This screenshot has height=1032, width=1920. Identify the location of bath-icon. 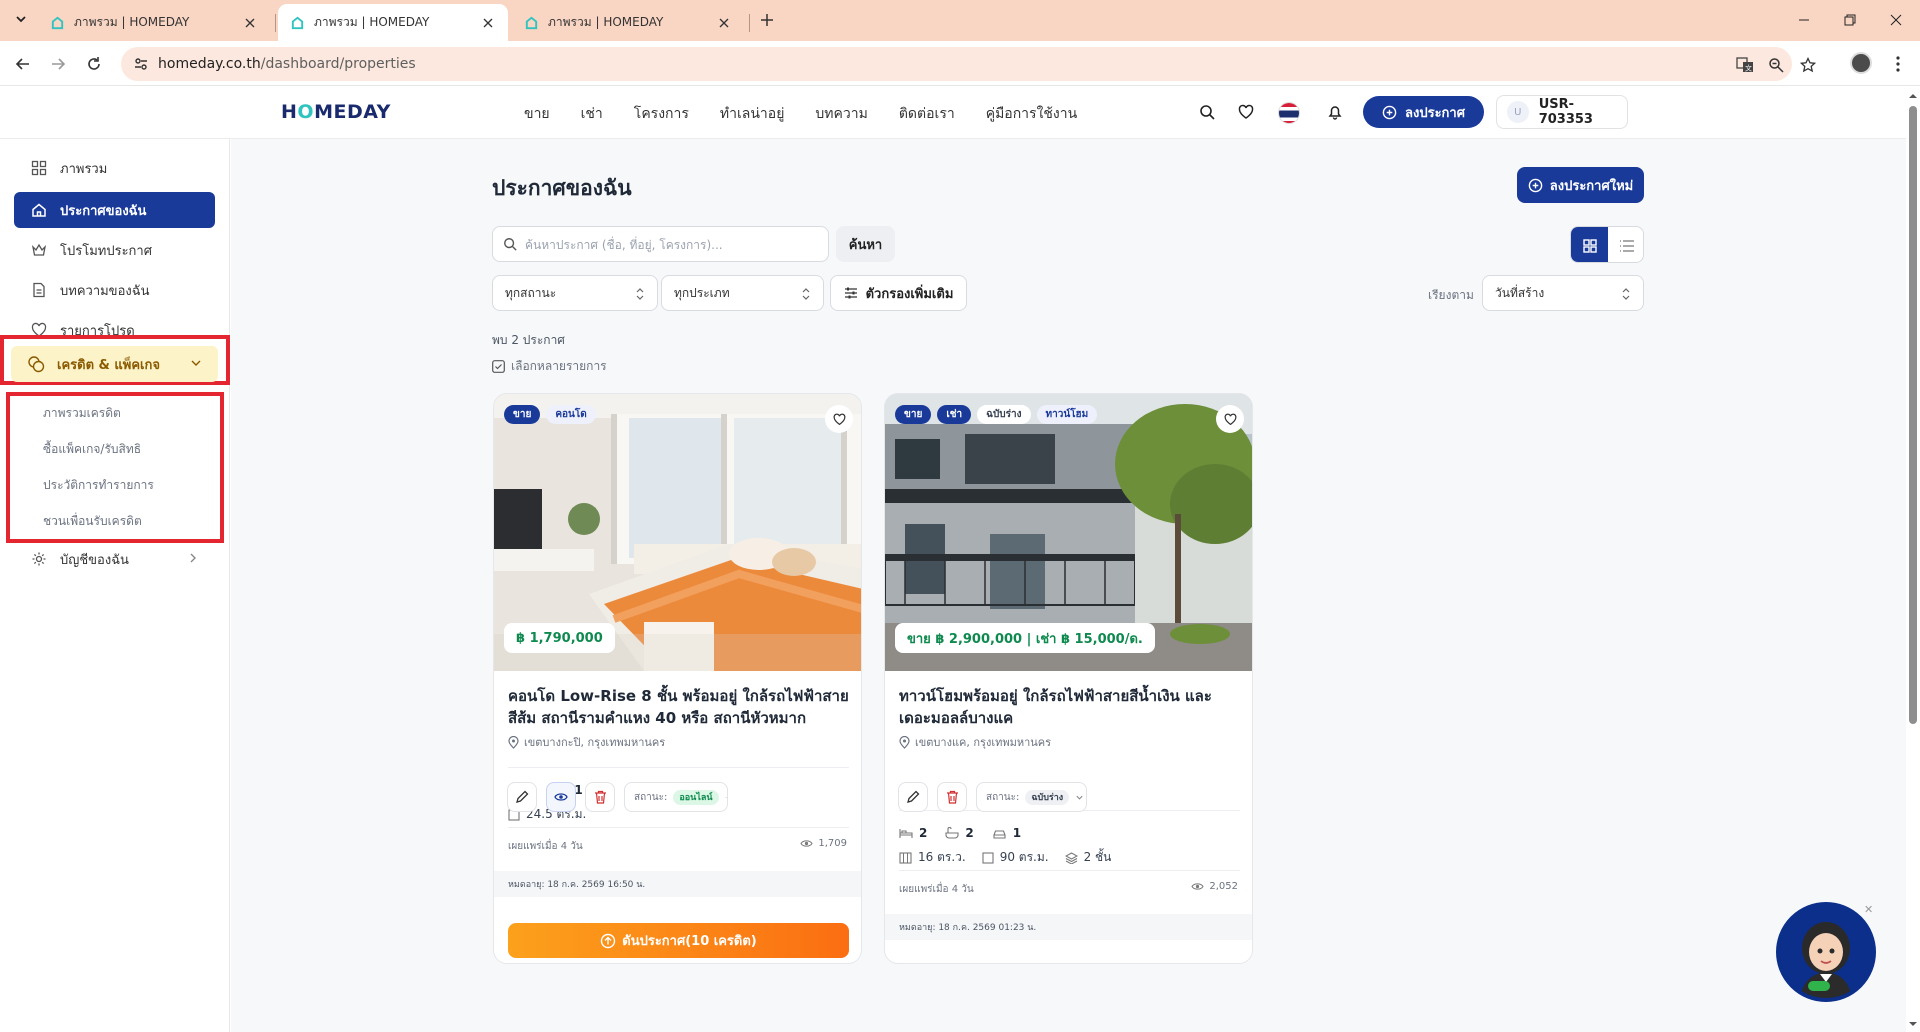
(952, 833).